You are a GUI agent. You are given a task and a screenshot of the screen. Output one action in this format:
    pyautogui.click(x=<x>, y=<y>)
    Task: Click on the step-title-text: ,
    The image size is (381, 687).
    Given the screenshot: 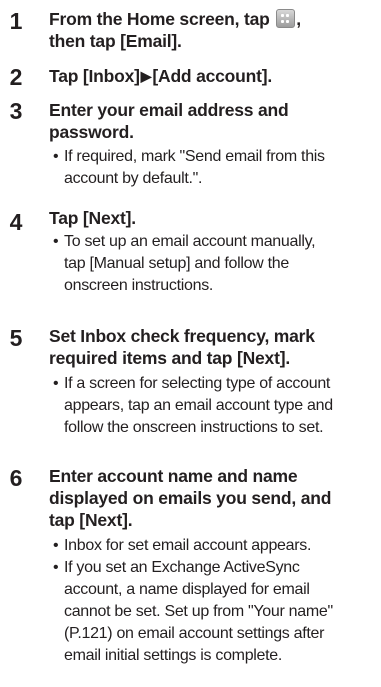 What is the action you would take?
    pyautogui.click(x=298, y=19)
    